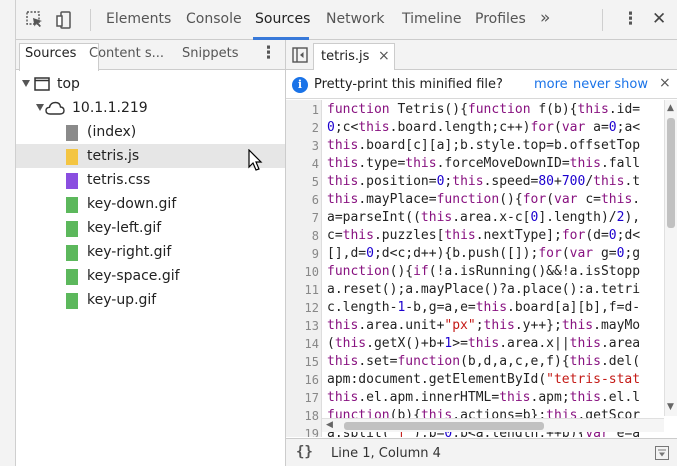  What do you see at coordinates (124, 228) in the screenshot?
I see `tree-file-label: key-left.gif` at bounding box center [124, 228].